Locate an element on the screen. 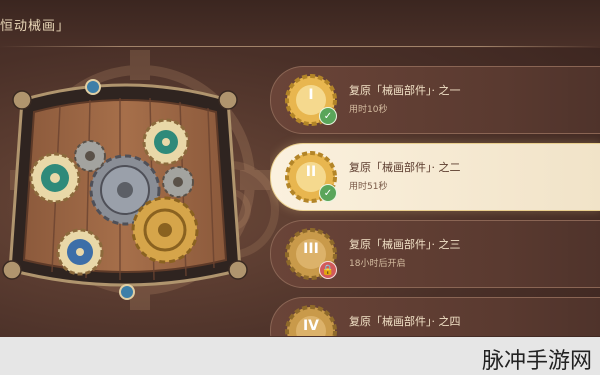 The image size is (600, 375). gear-small-gray is located at coordinates (90, 156).